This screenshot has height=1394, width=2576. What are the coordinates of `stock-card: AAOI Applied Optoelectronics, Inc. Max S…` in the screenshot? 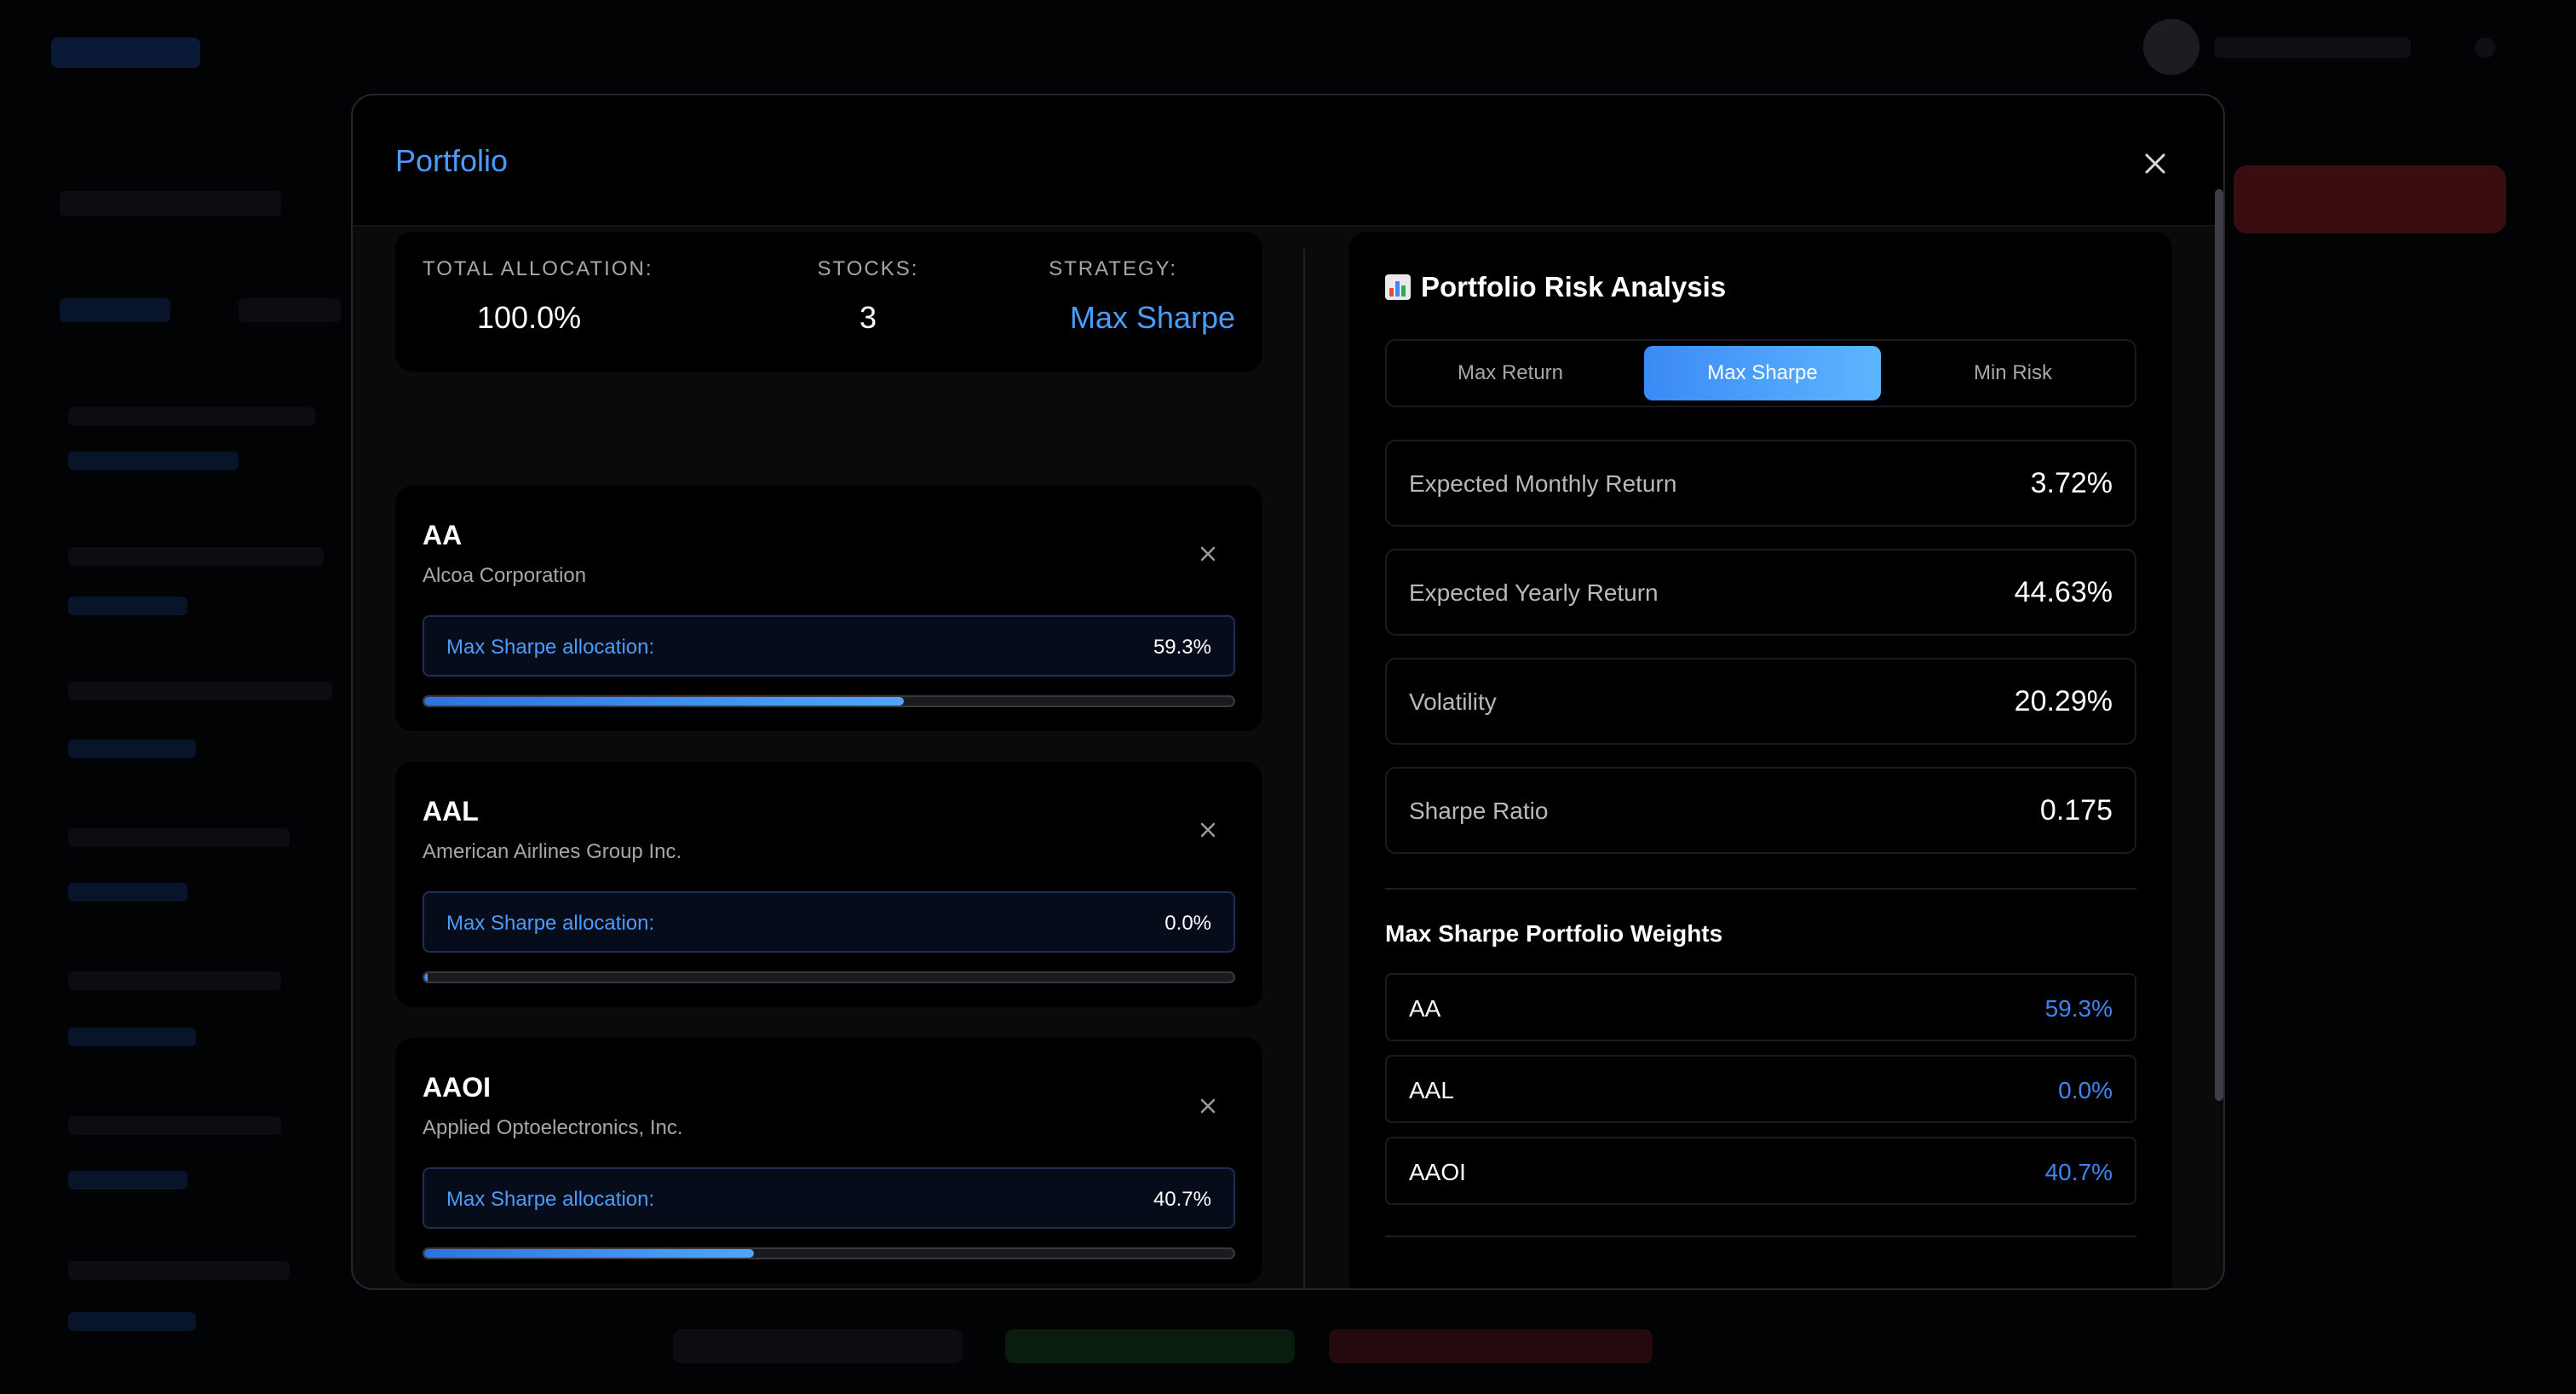 It's located at (829, 1160).